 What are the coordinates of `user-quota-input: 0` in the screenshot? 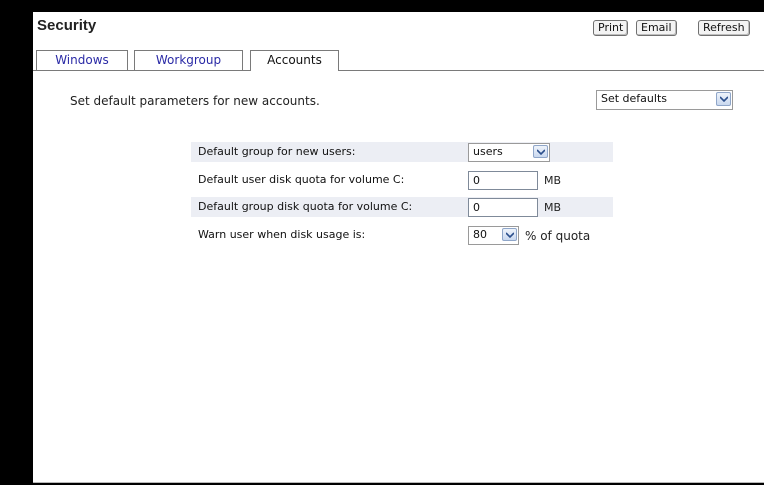 It's located at (503, 180).